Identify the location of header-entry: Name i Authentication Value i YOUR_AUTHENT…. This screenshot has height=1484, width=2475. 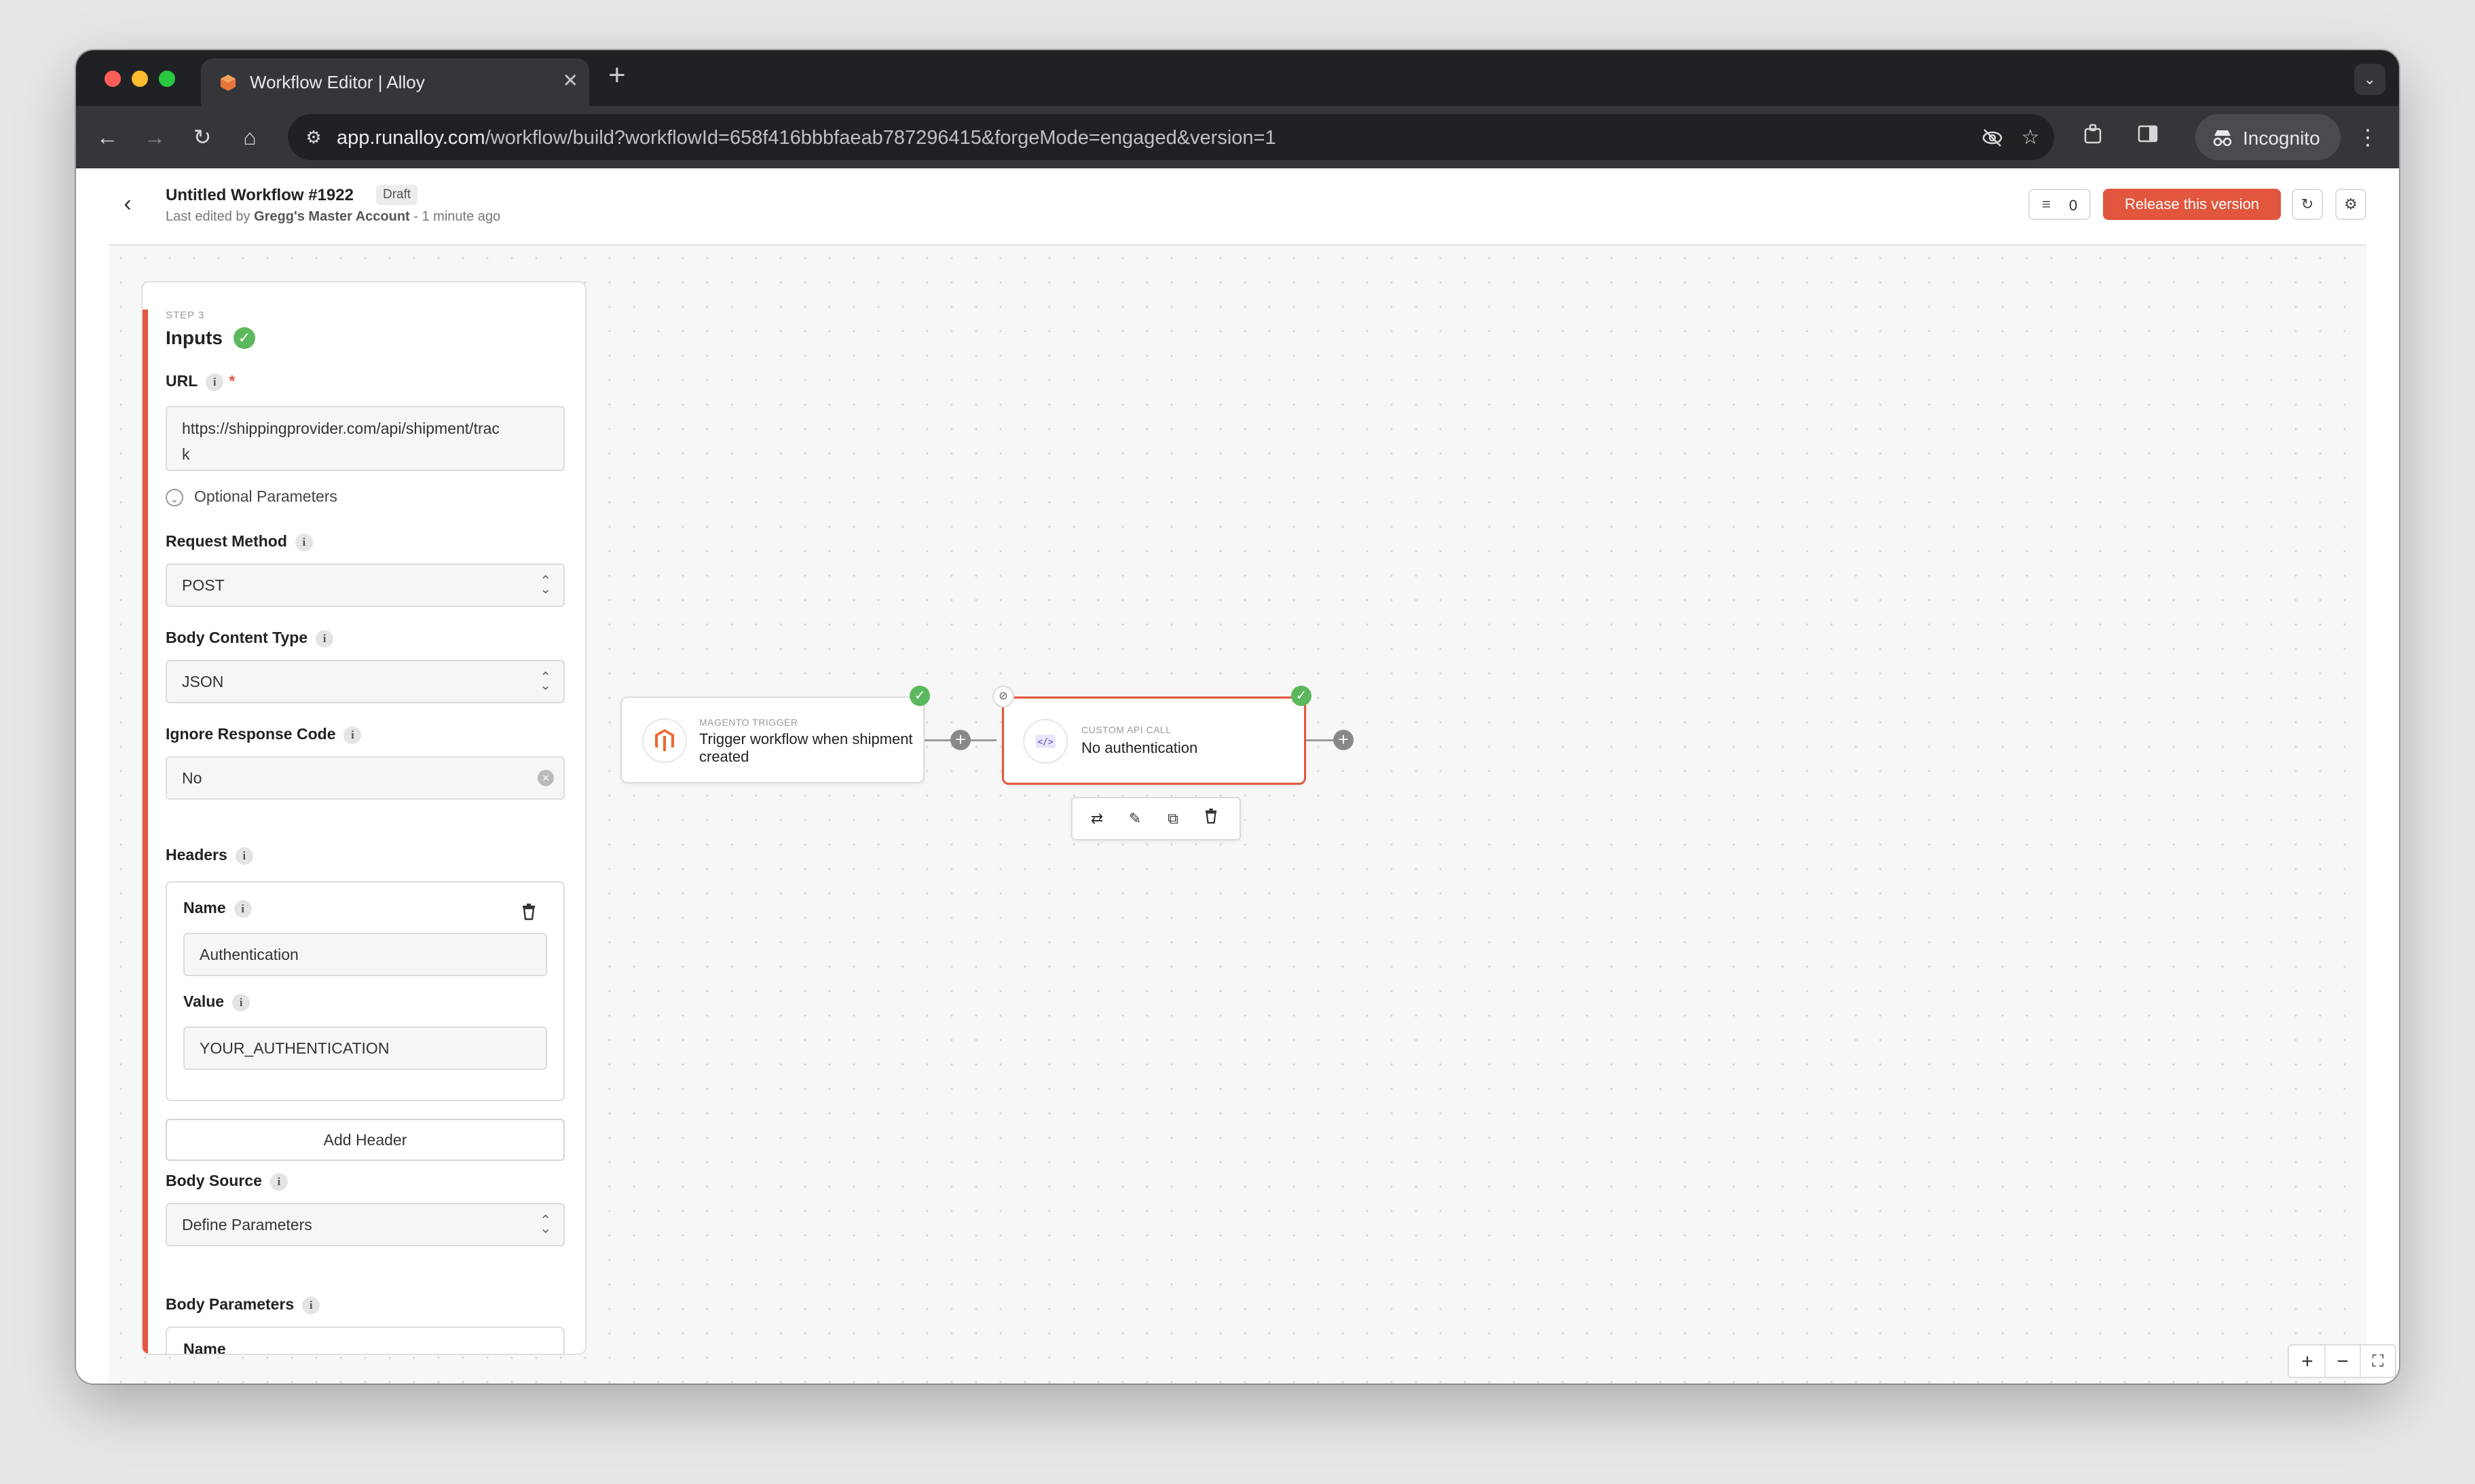
(365, 991).